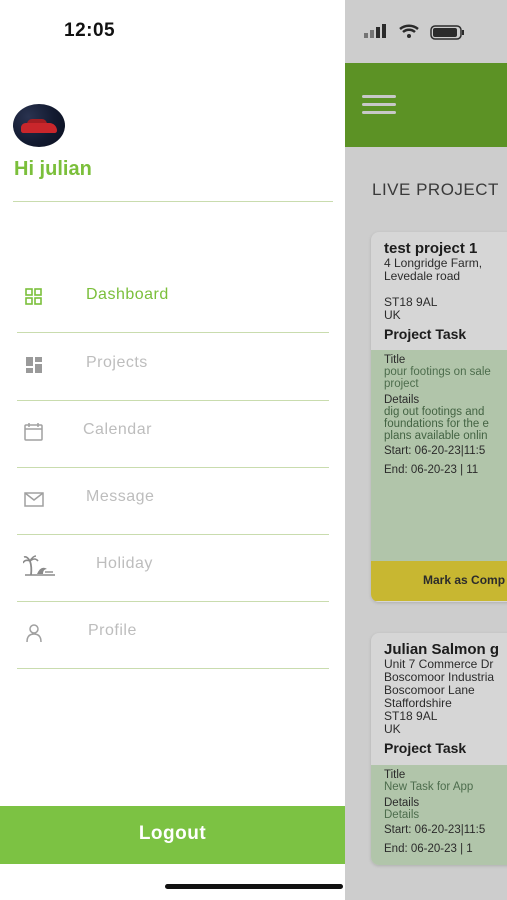  Describe the element at coordinates (117, 362) in the screenshot. I see `menu-label: Projects` at that location.